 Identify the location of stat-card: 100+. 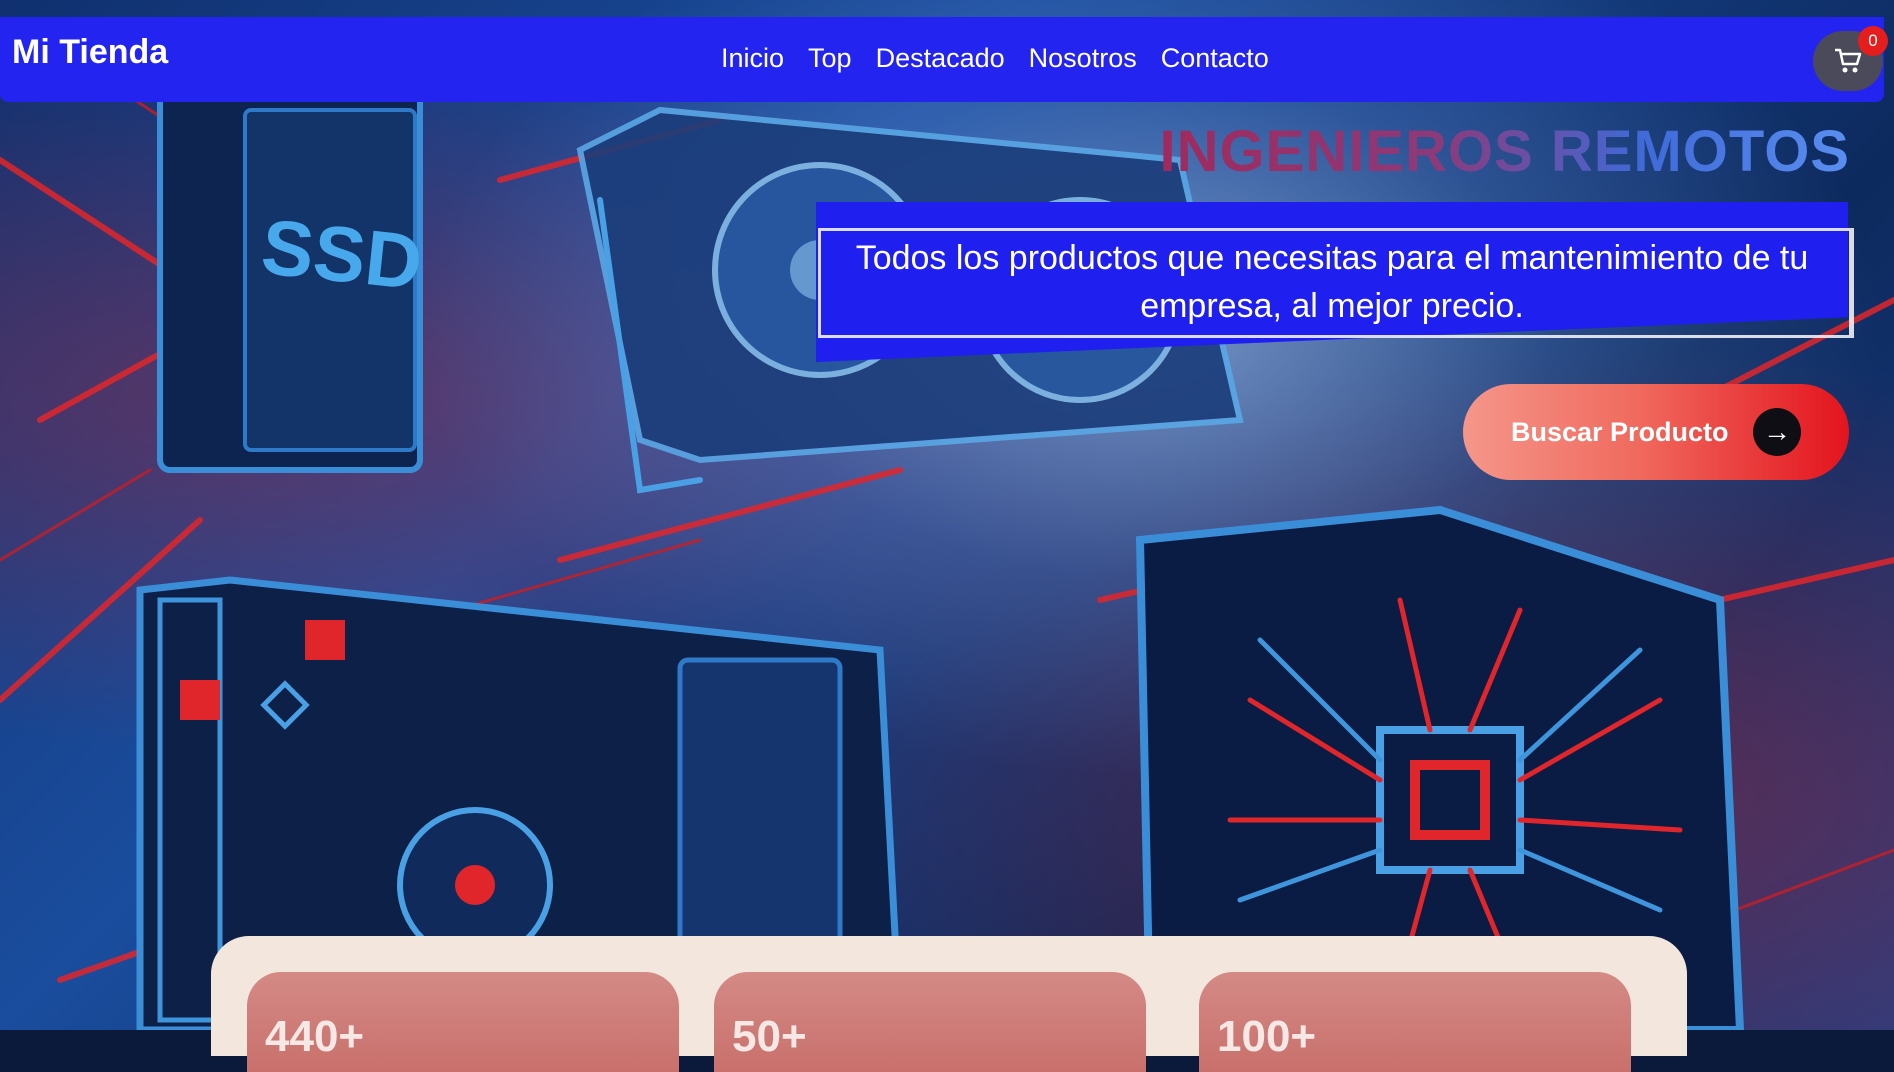
(1415, 1022).